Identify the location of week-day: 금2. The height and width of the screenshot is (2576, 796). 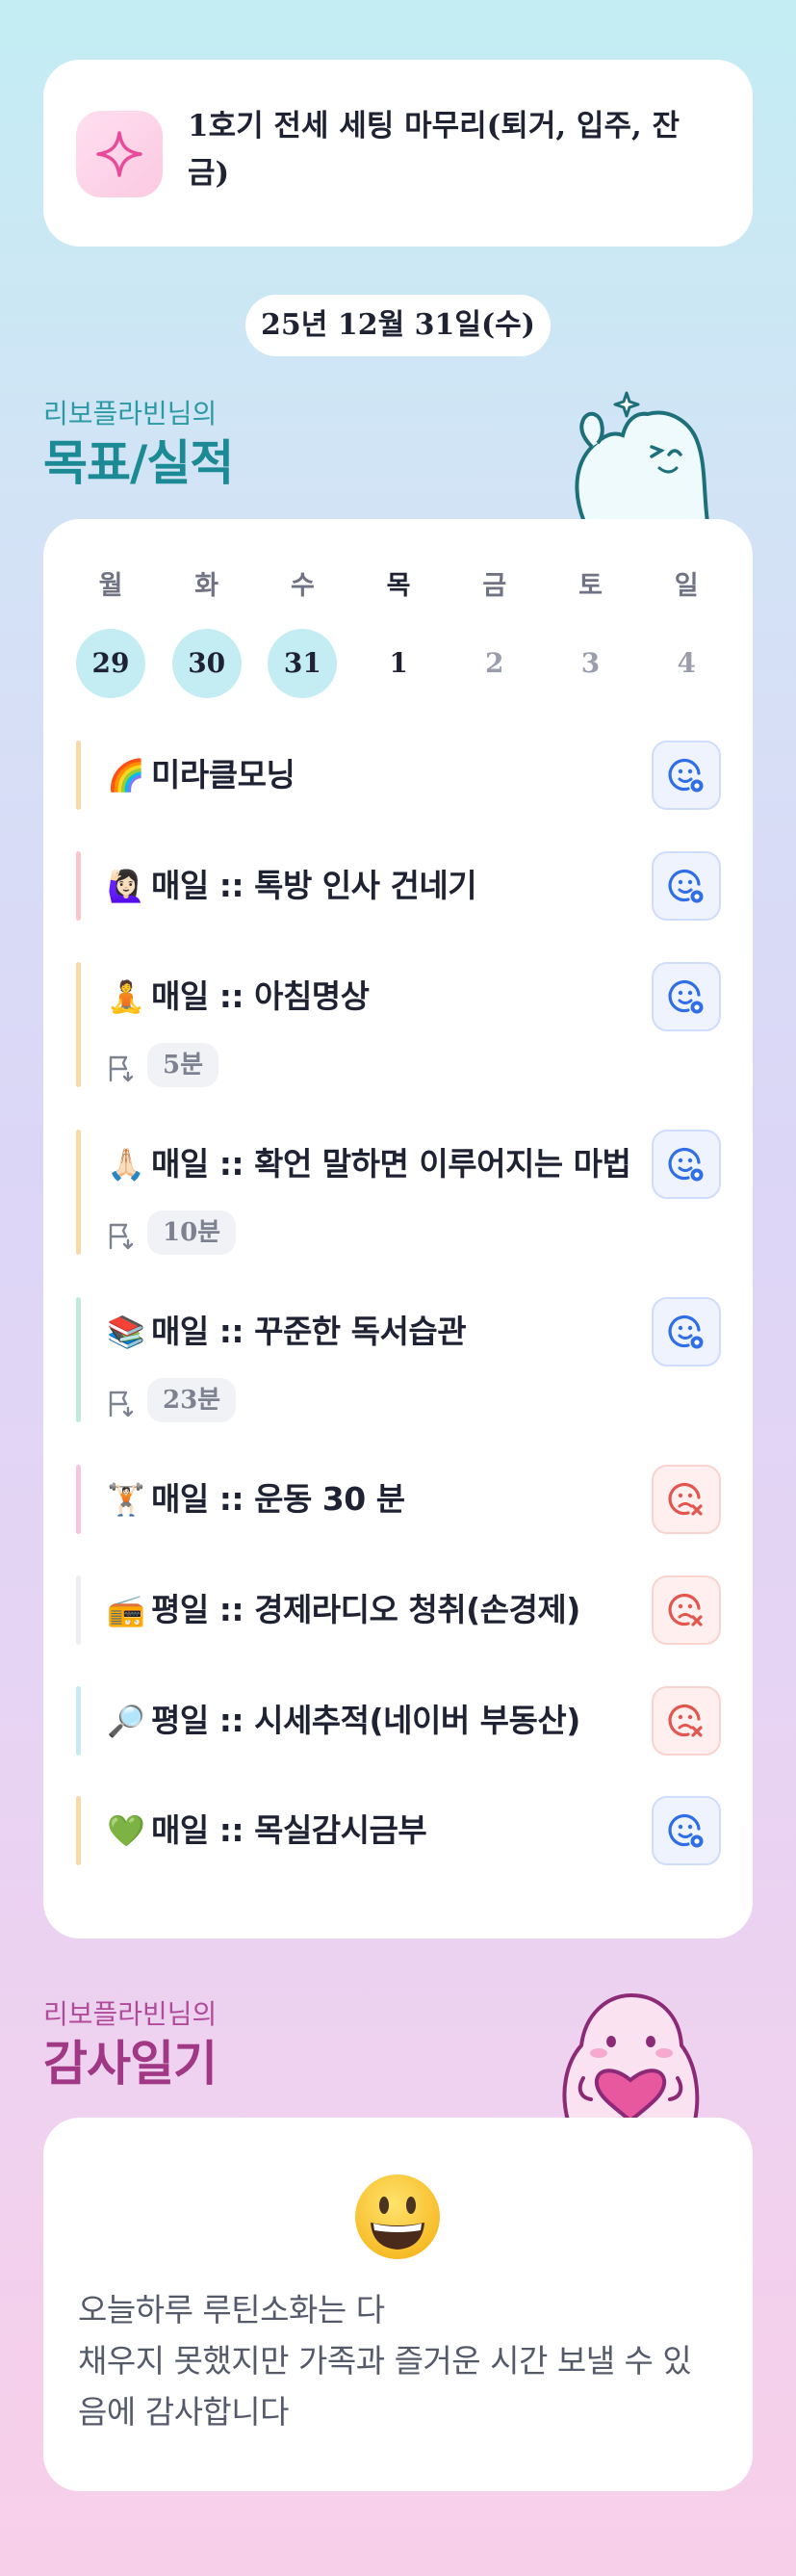
(494, 633).